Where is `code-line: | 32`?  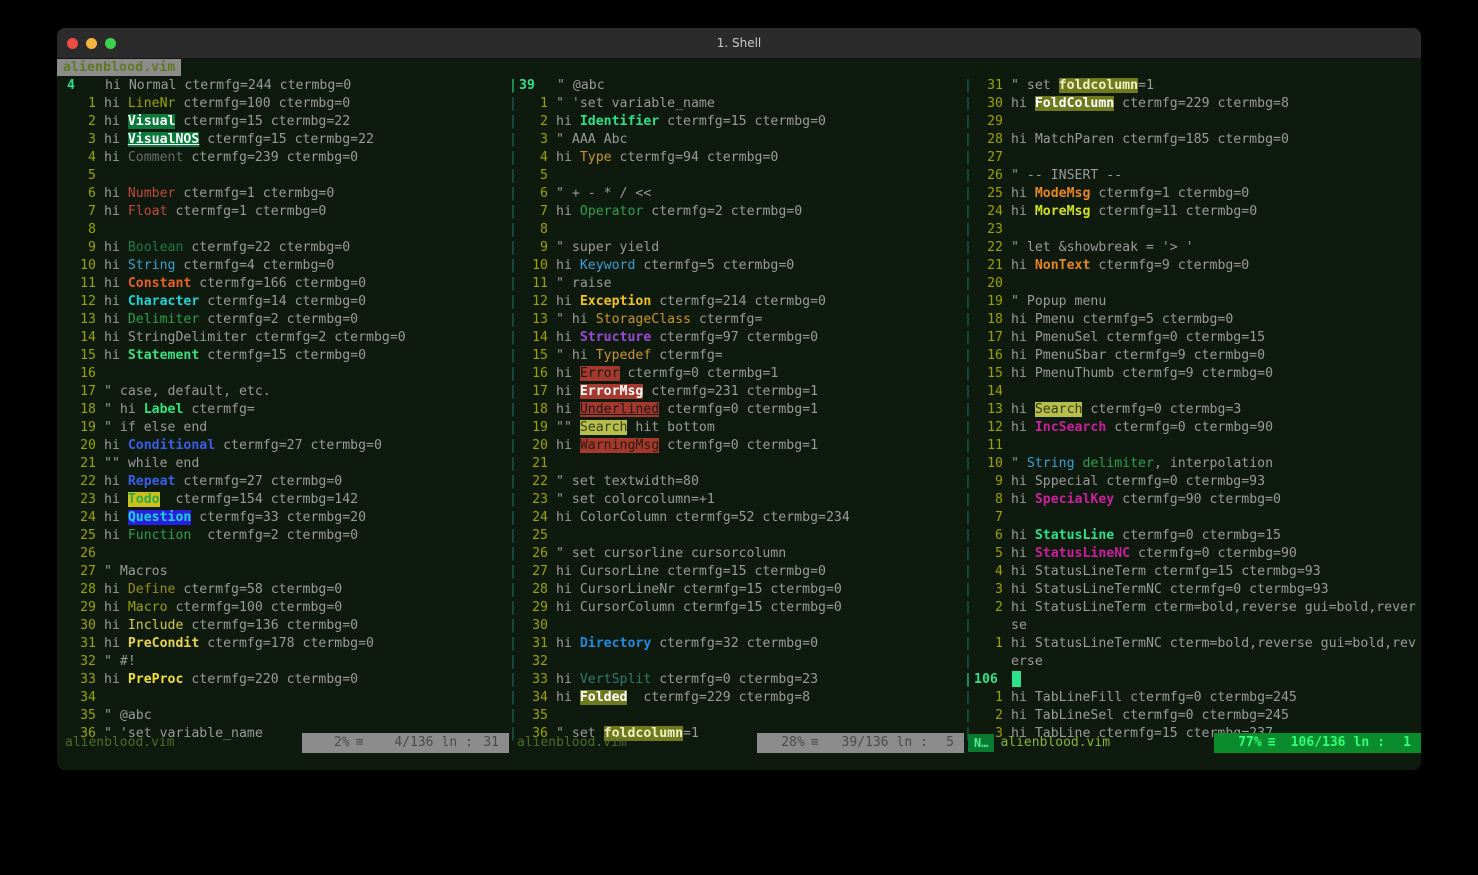
code-line: | 32 is located at coordinates (736, 662).